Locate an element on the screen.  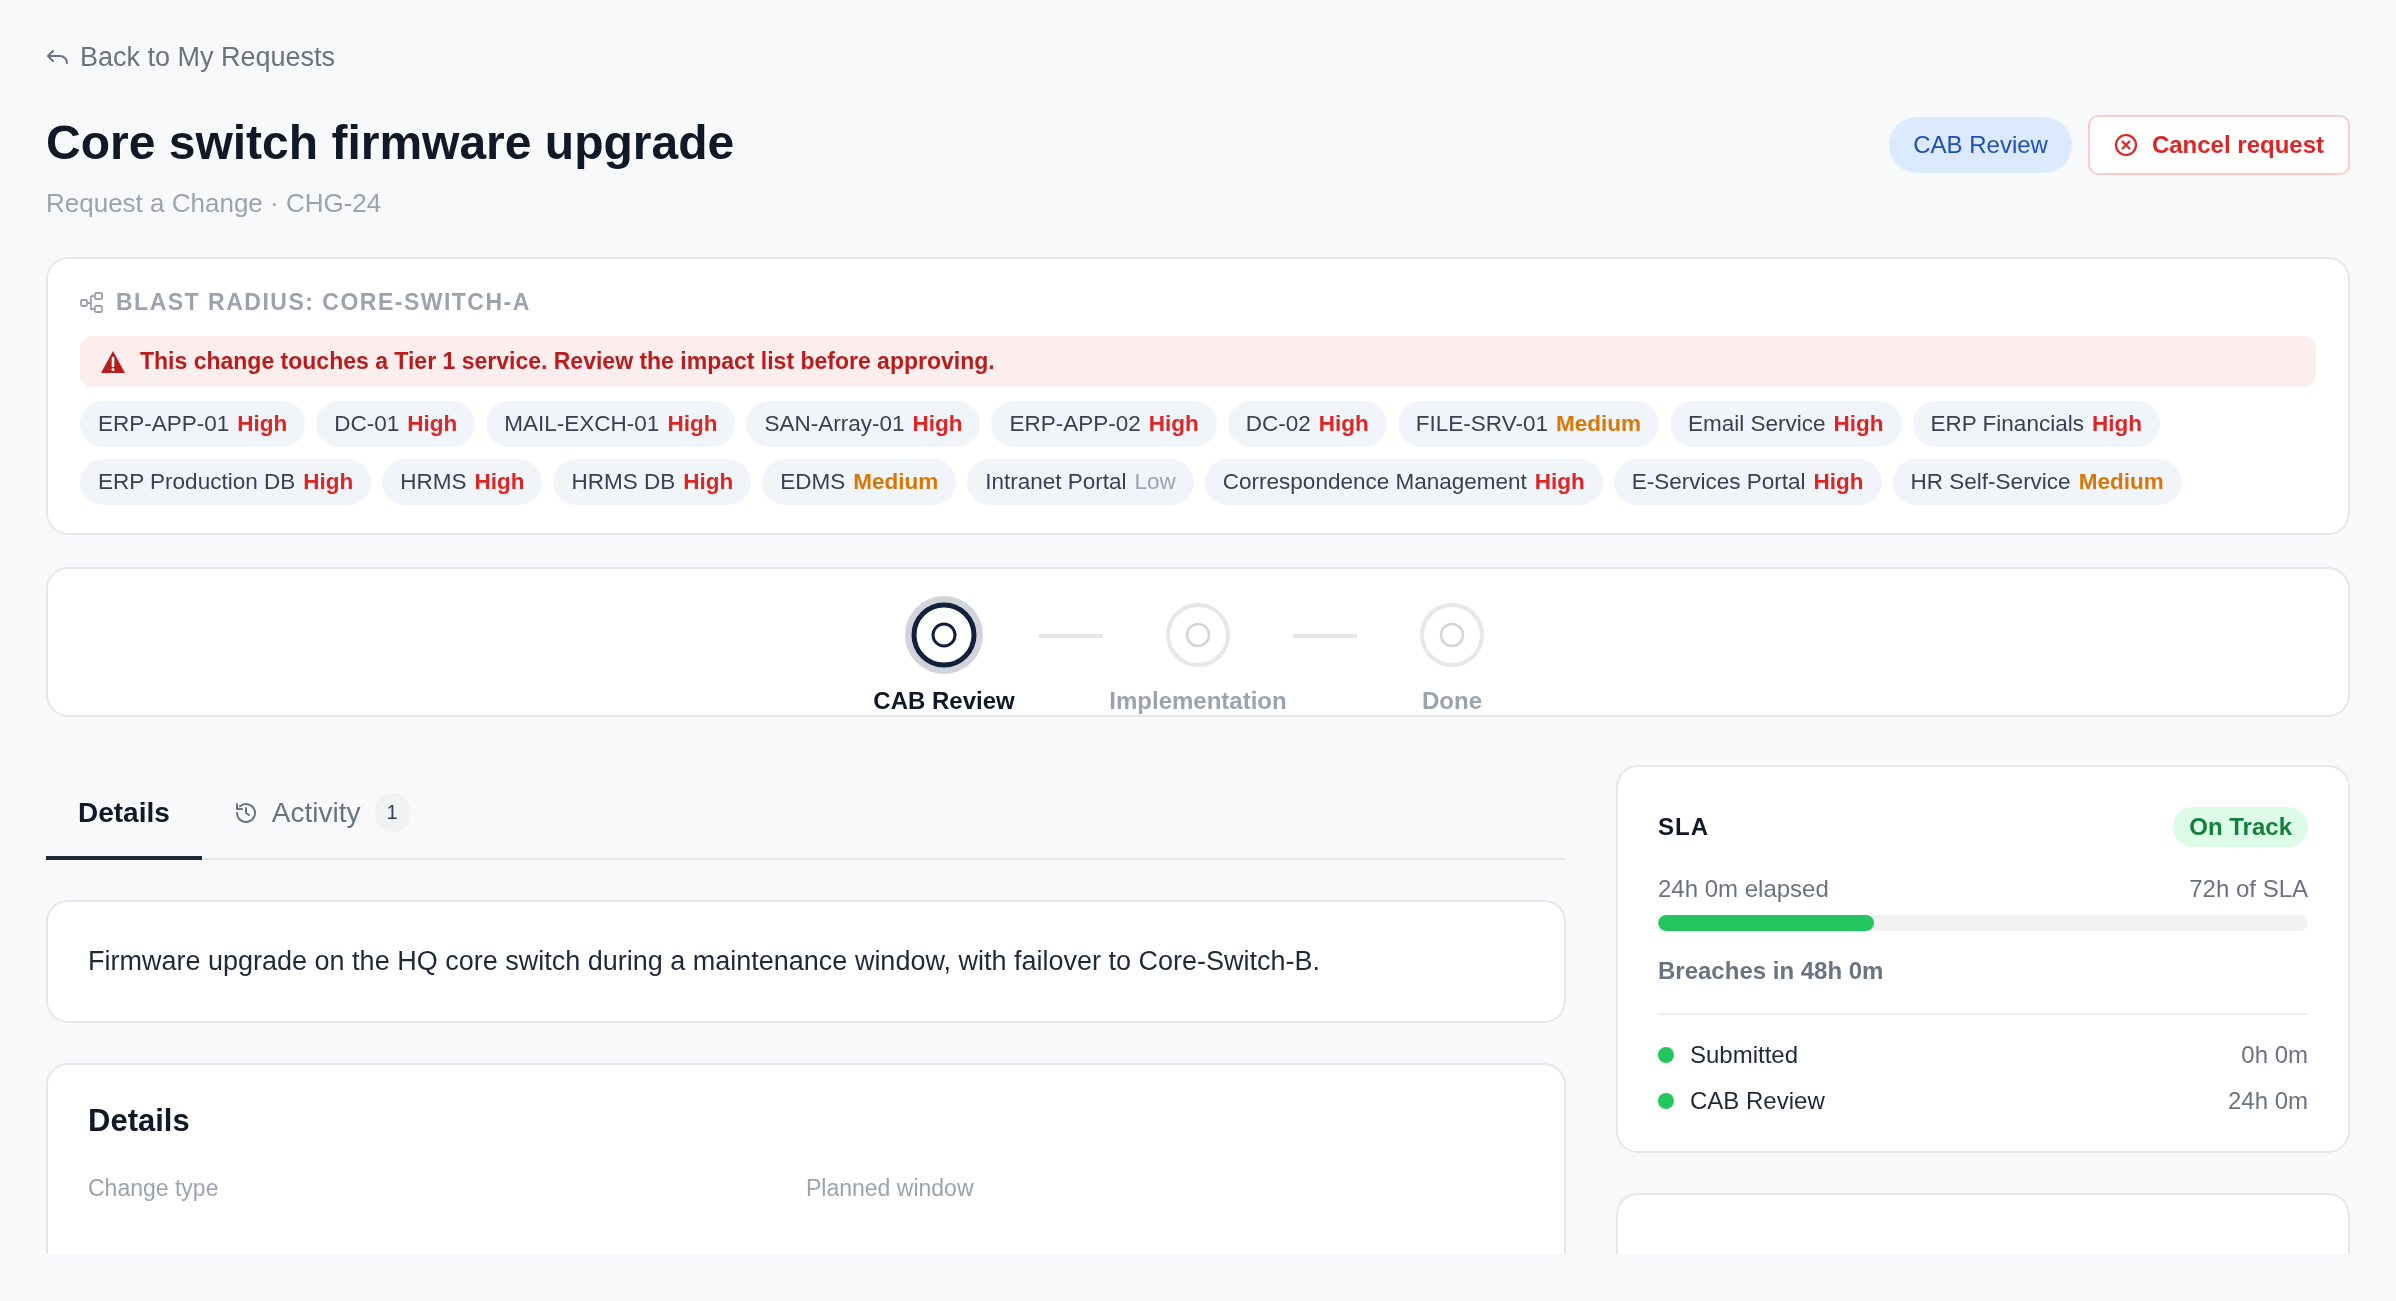
request-subtitle: Request a Change · CHG-24 is located at coordinates (214, 203).